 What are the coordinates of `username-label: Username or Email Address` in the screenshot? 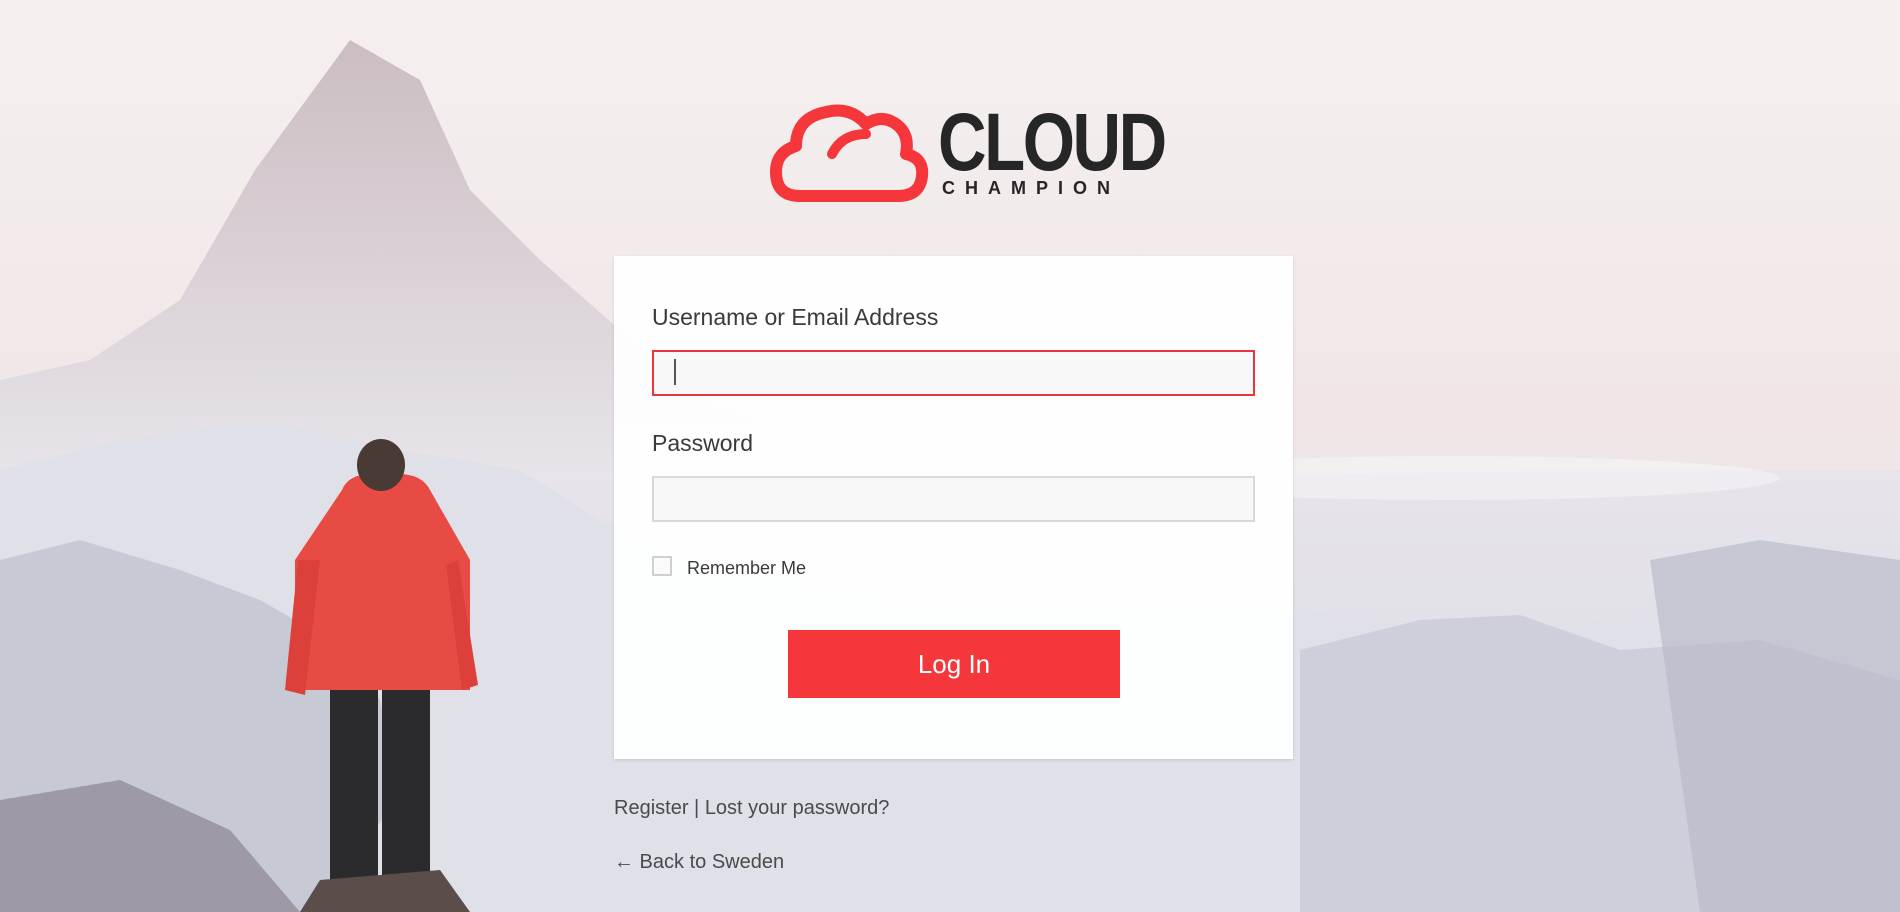 It's located at (795, 317).